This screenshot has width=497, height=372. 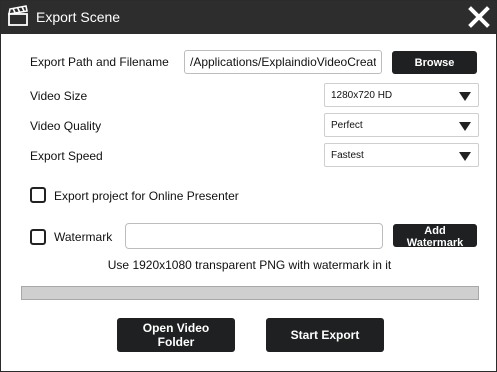 I want to click on title-bar: Export Scene, so click(x=248, y=17).